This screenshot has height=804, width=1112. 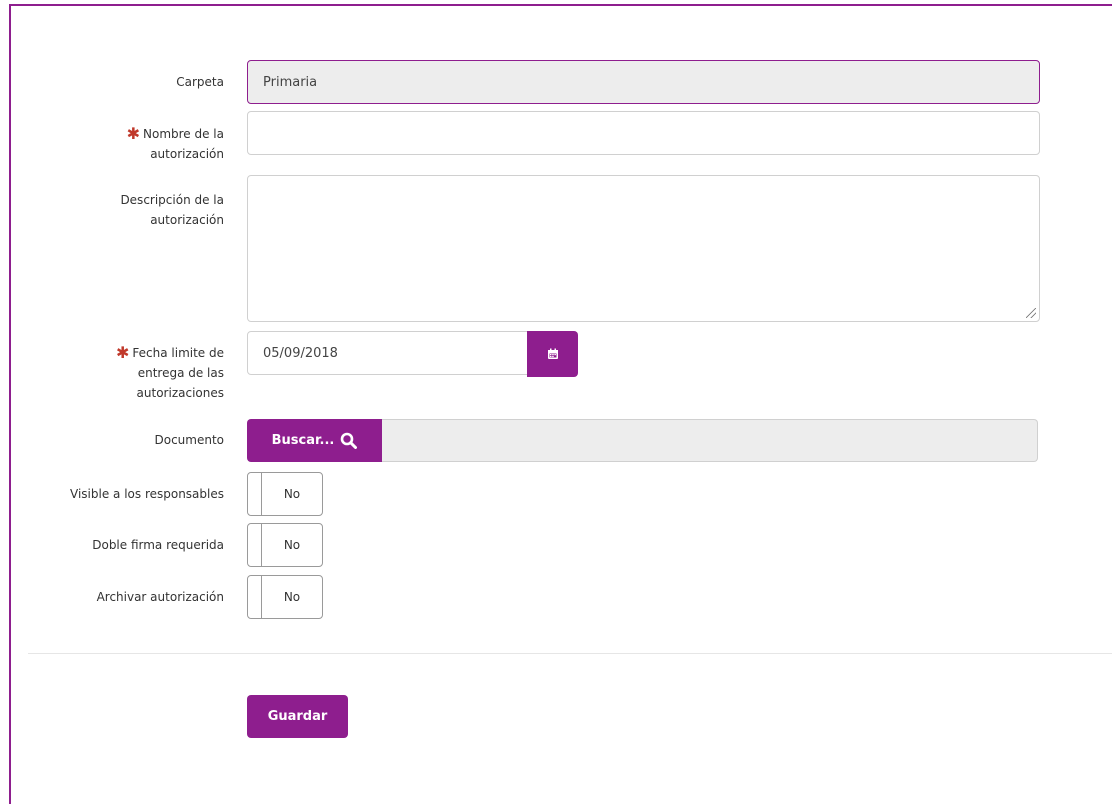 I want to click on visible-toggle-state: No, so click(x=292, y=494).